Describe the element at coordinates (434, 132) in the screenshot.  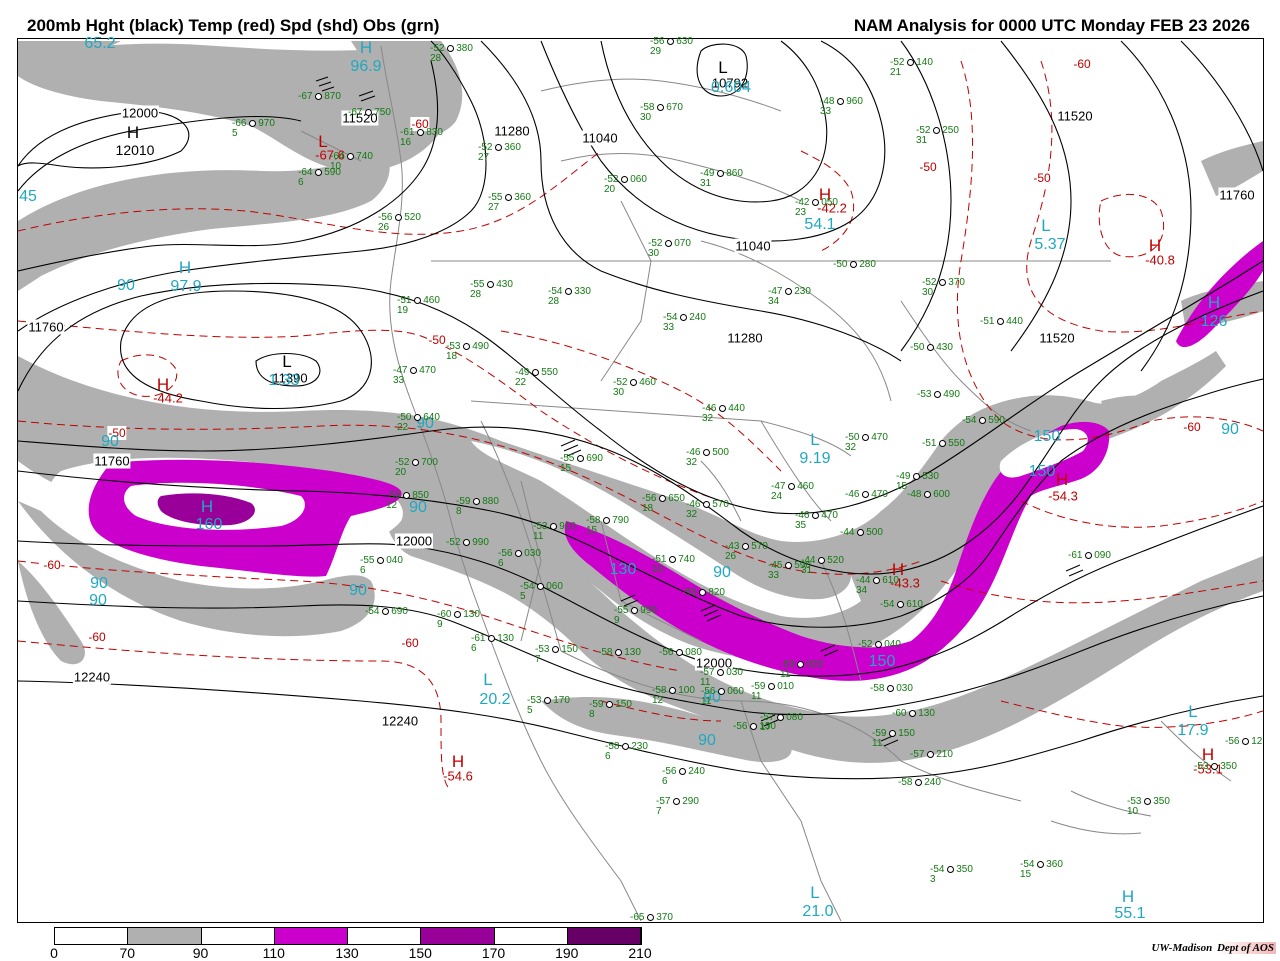
I see `obs-height: 830` at that location.